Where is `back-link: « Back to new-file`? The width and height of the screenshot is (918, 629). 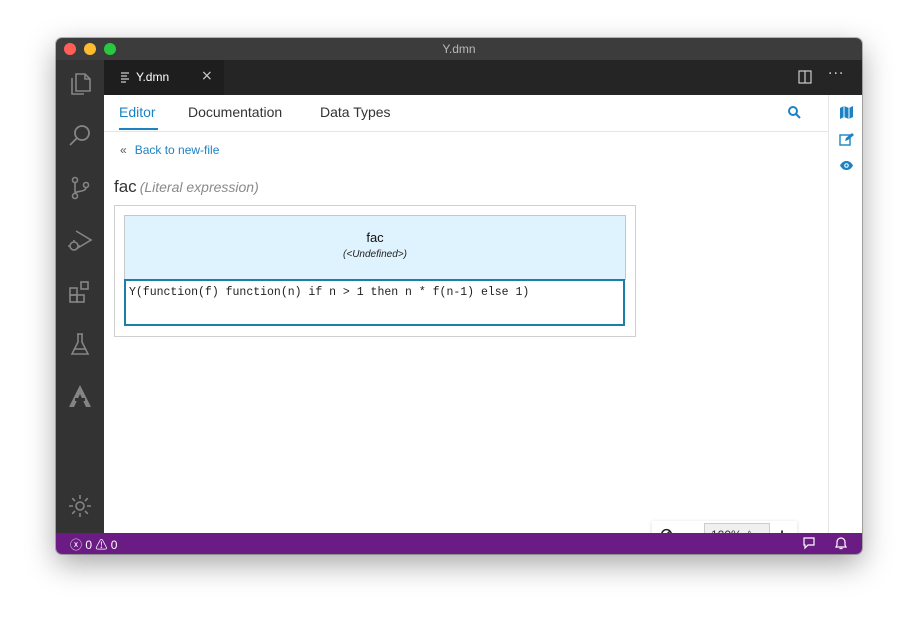 back-link: « Back to new-file is located at coordinates (169, 150).